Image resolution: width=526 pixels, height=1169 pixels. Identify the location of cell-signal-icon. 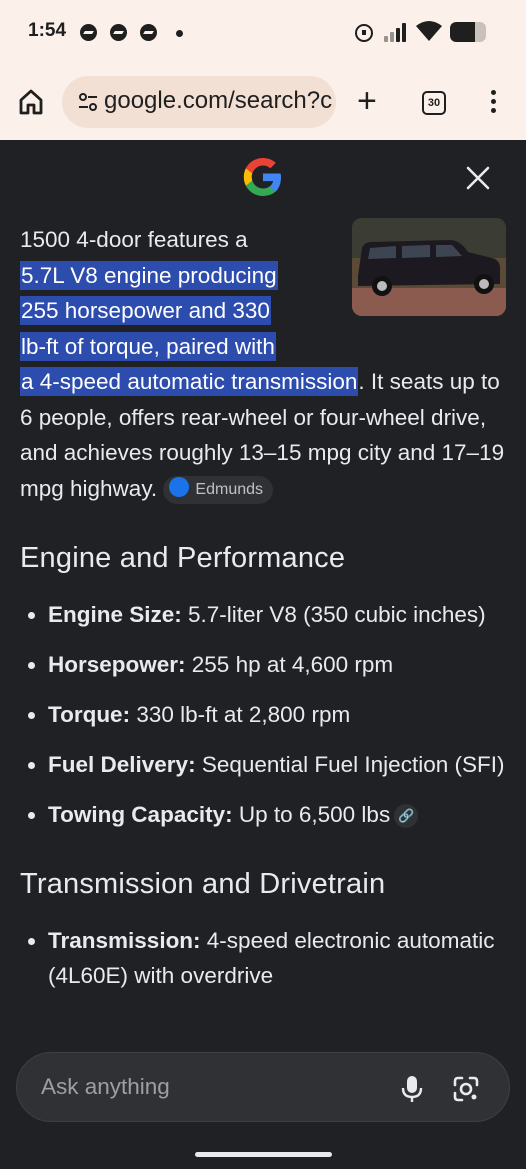
(396, 32).